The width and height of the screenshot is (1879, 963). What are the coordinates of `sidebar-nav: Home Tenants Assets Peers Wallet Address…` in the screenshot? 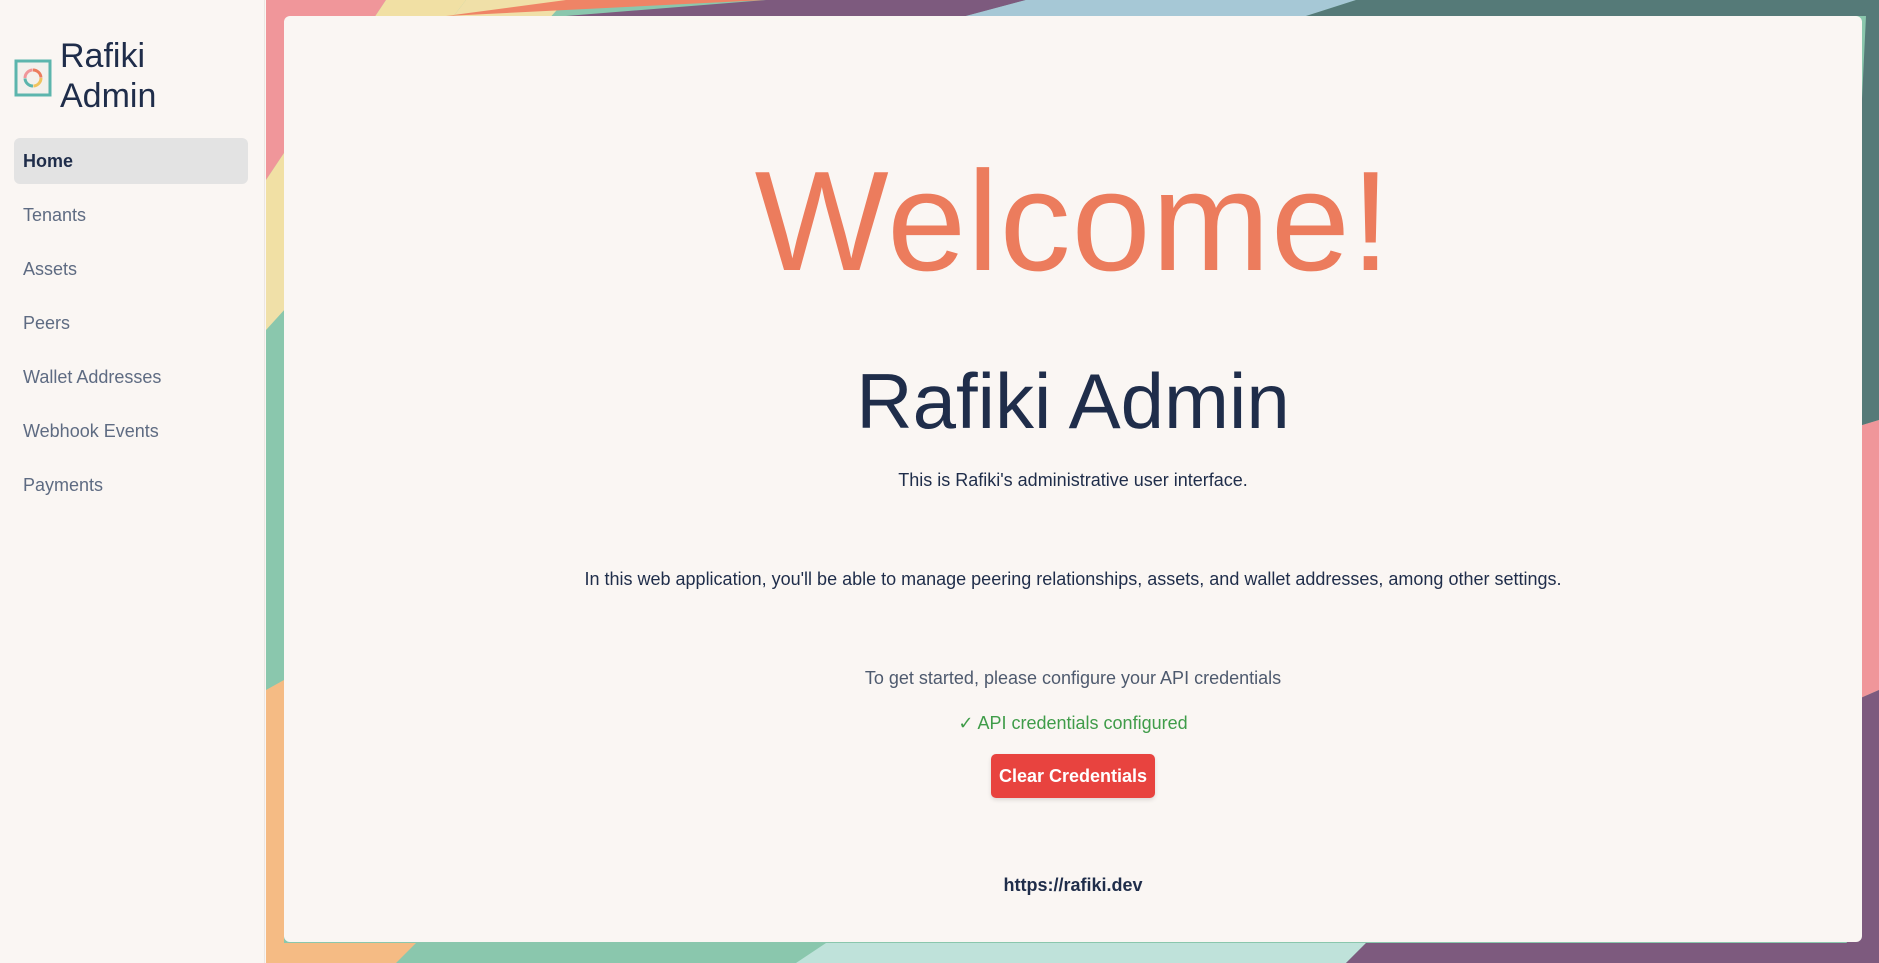 It's located at (131, 327).